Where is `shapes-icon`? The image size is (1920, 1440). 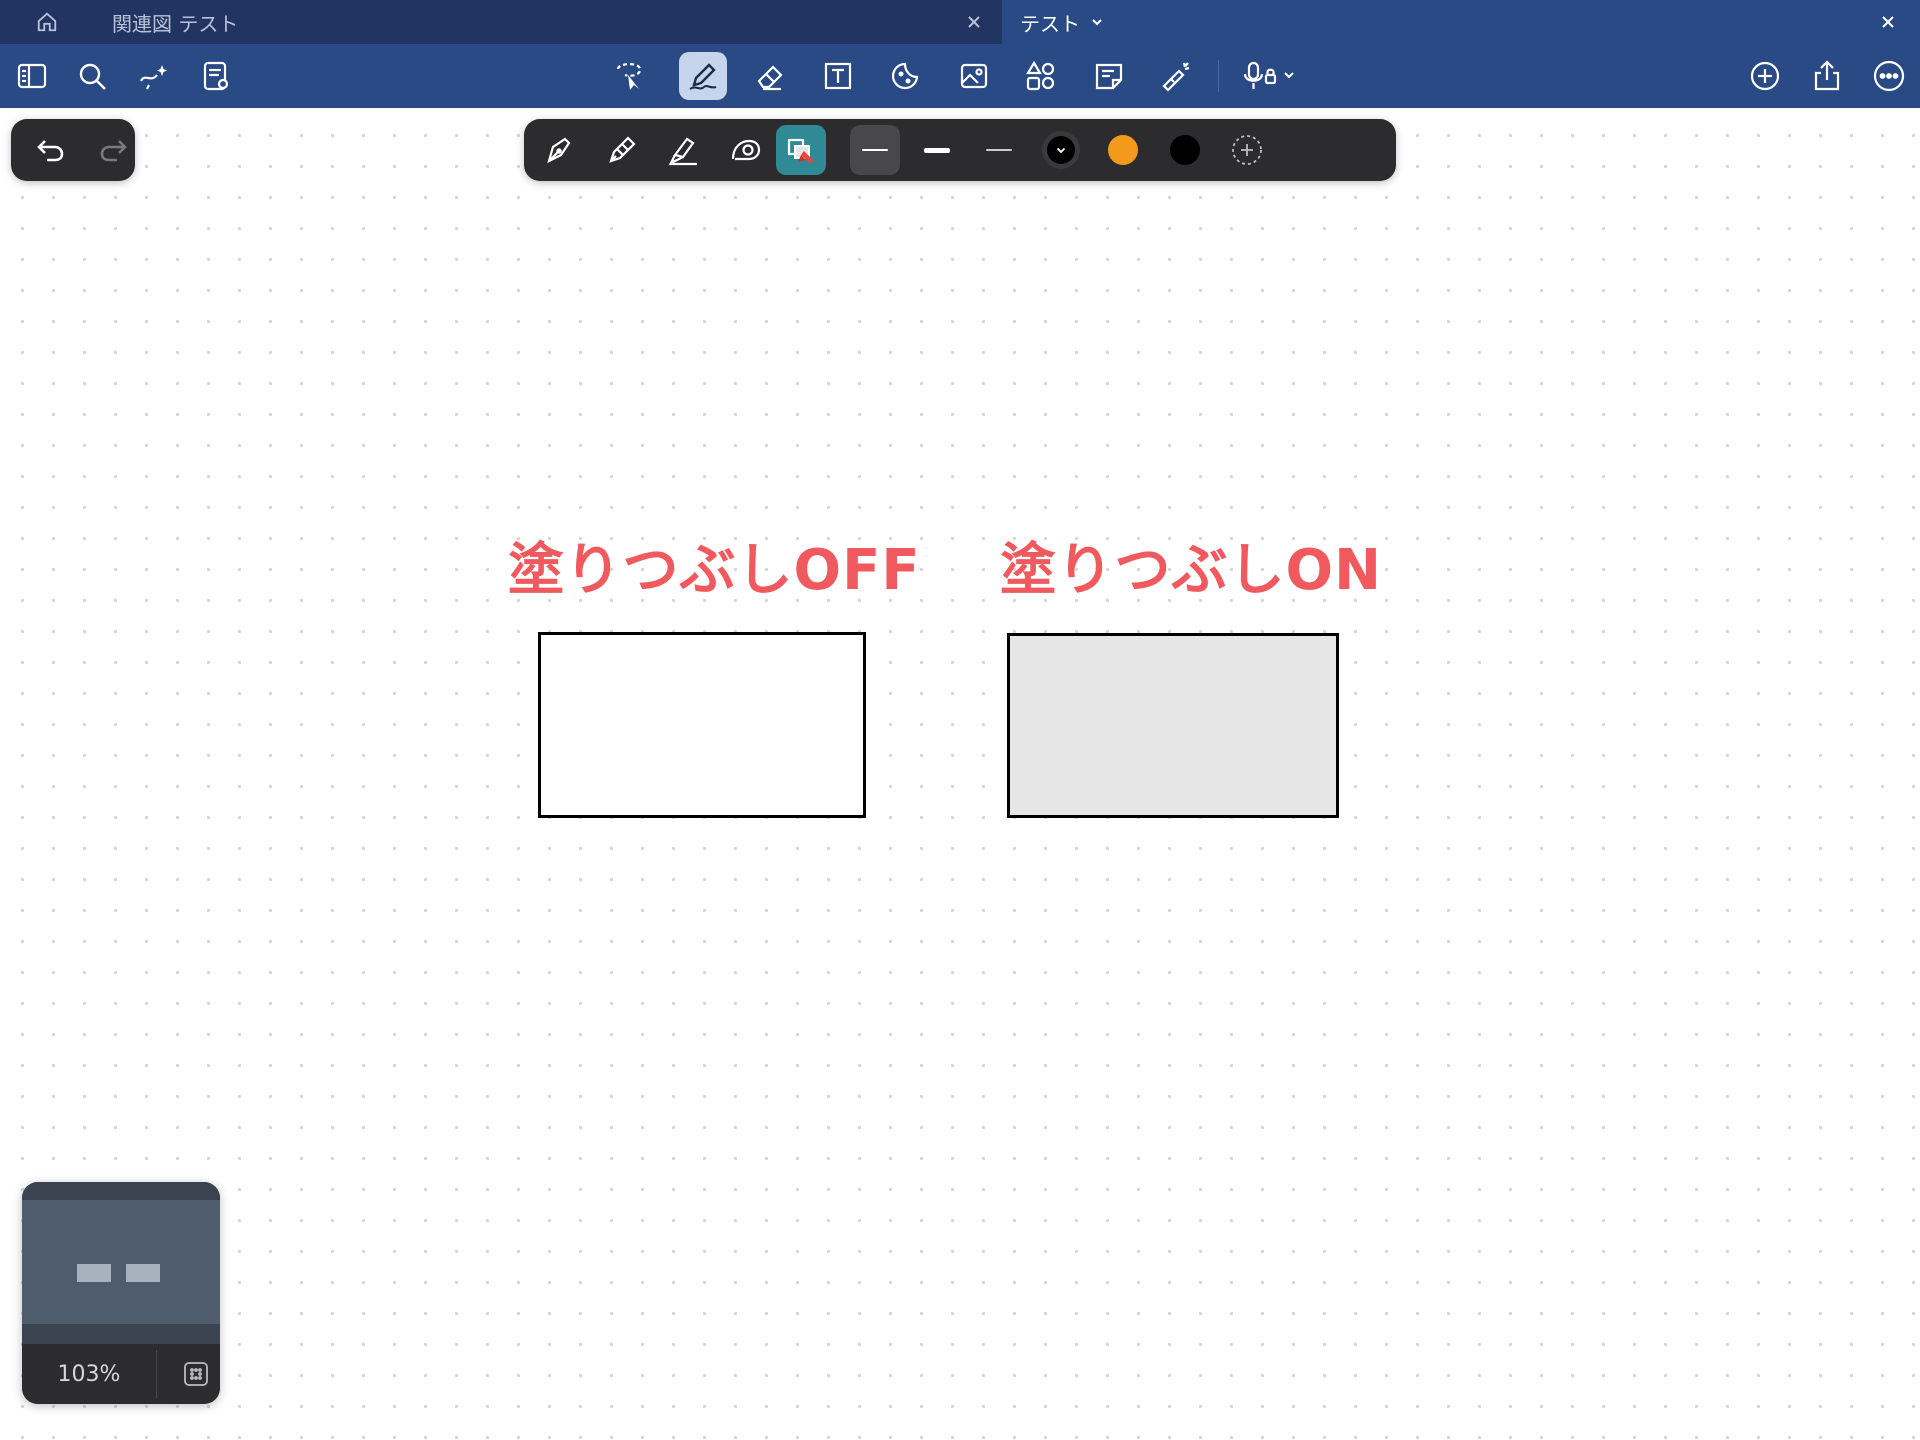 shapes-icon is located at coordinates (1041, 76).